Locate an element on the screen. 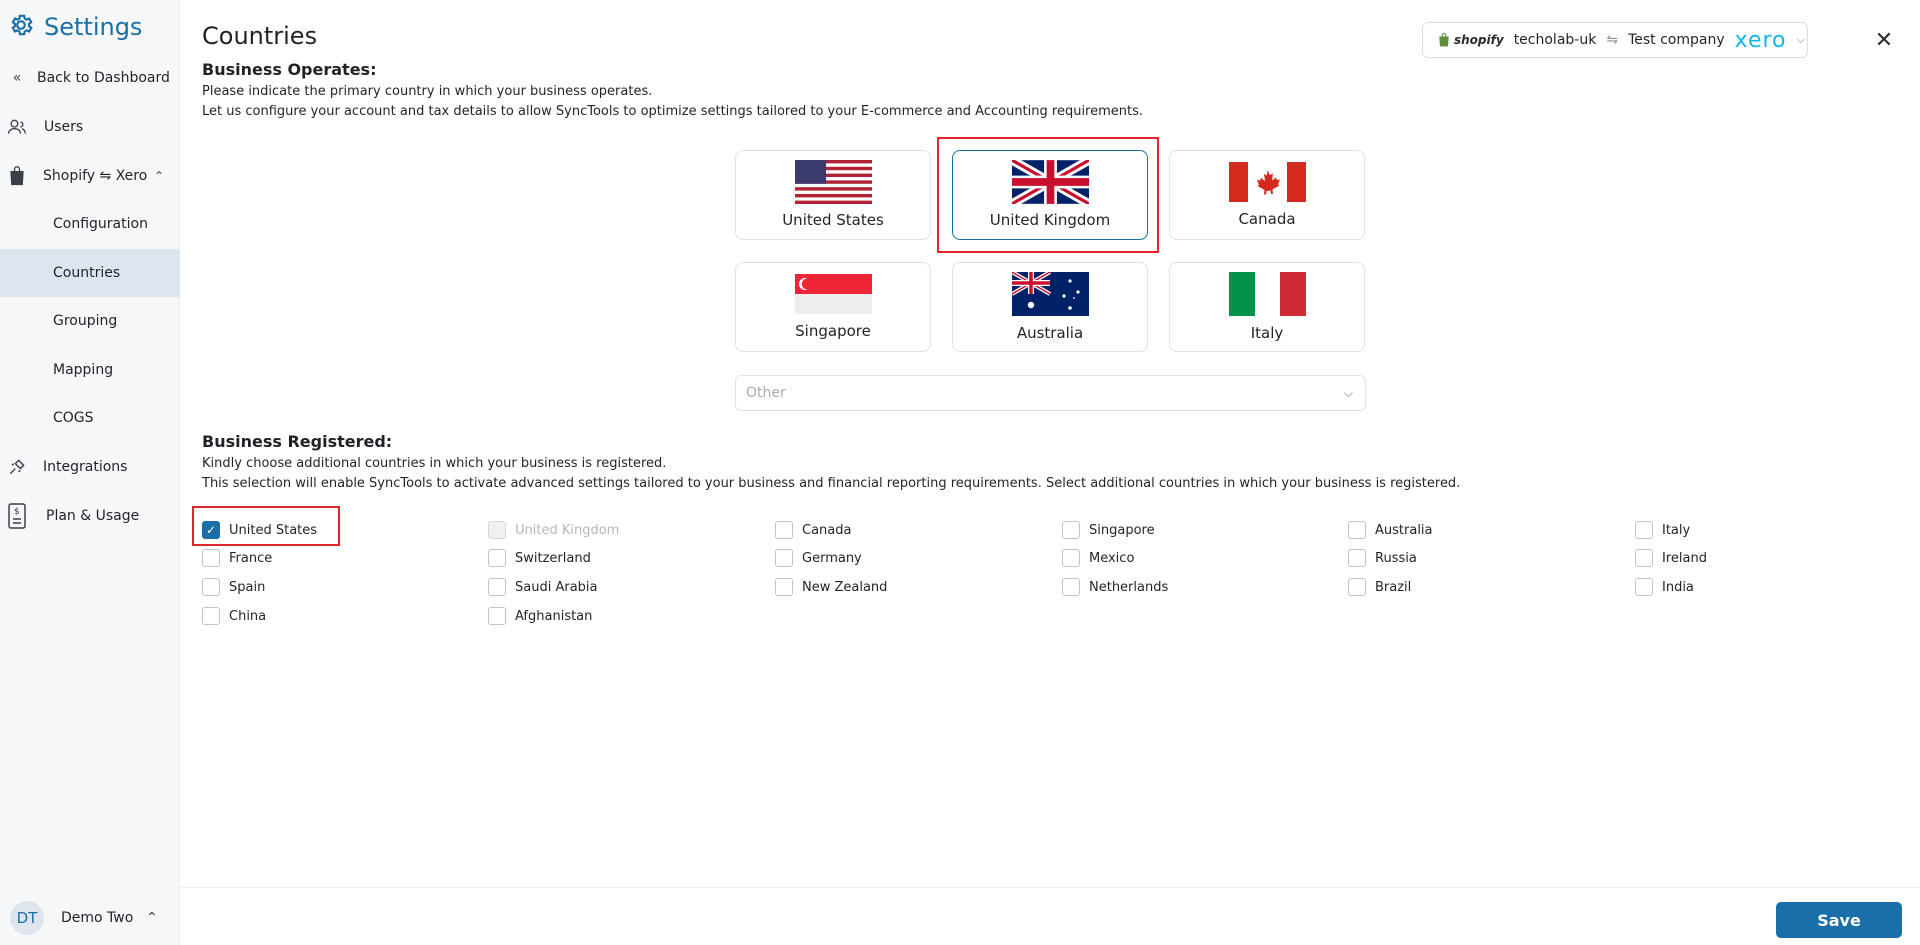  business-registered-title: Business Registered: is located at coordinates (297, 441).